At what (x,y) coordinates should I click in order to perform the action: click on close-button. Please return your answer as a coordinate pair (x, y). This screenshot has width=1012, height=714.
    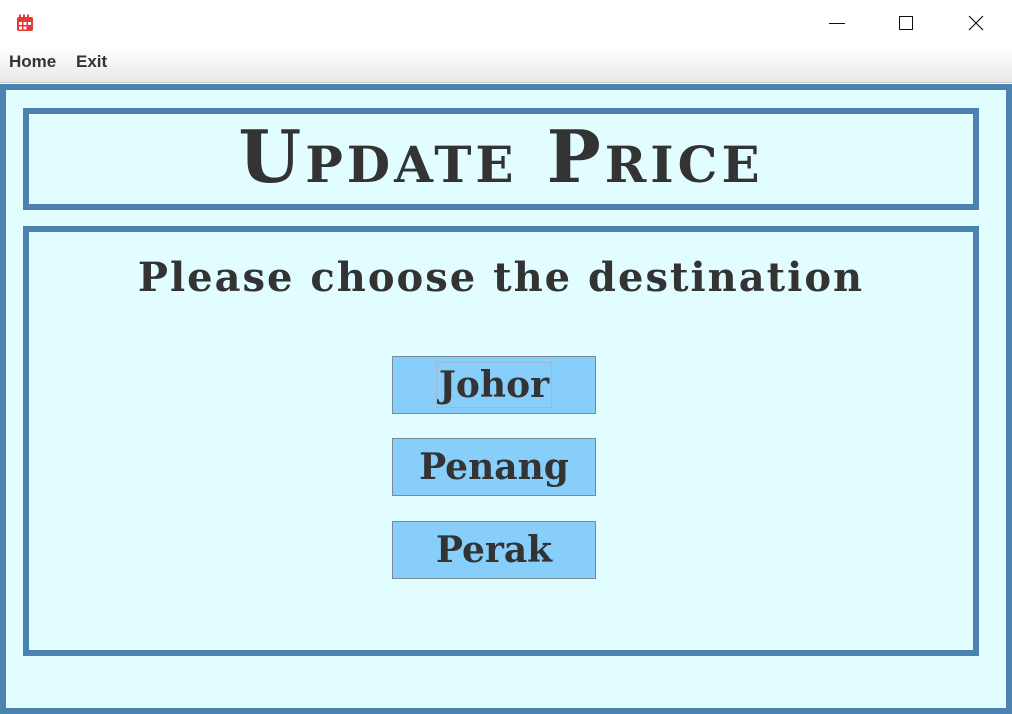
    Looking at the image, I should click on (976, 23).